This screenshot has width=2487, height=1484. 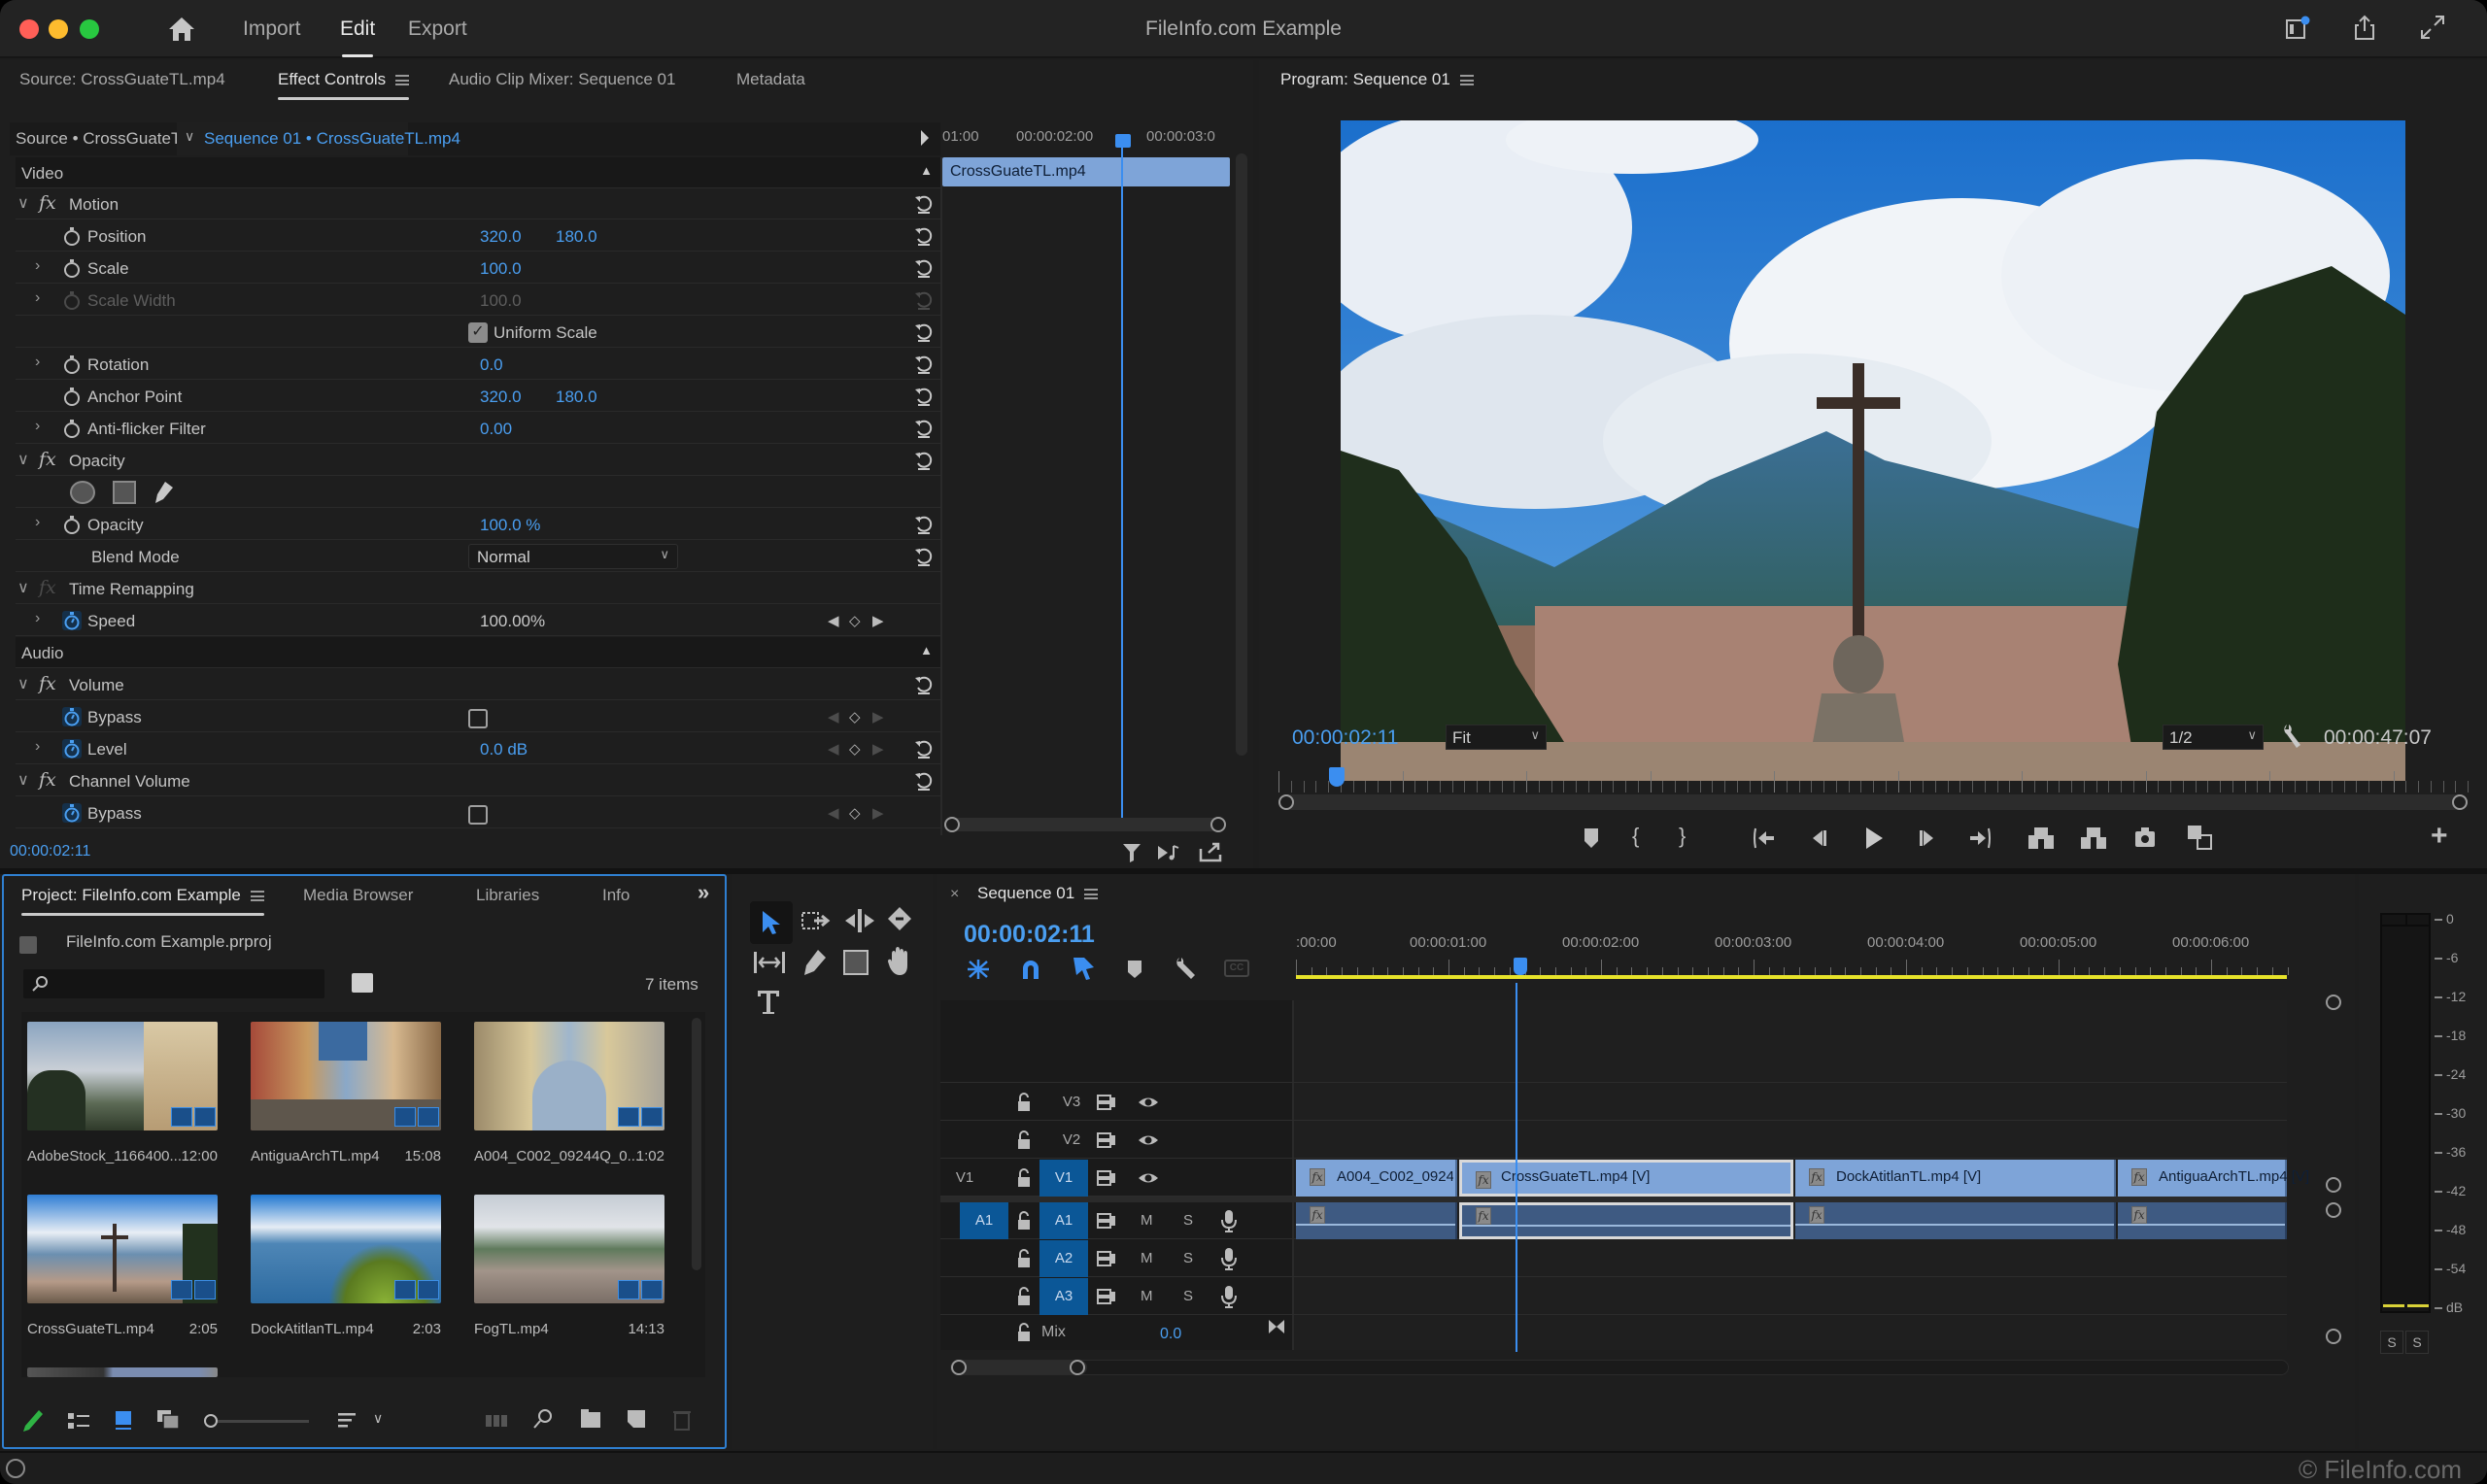 I want to click on channel-bypass-checkbox, so click(x=478, y=815).